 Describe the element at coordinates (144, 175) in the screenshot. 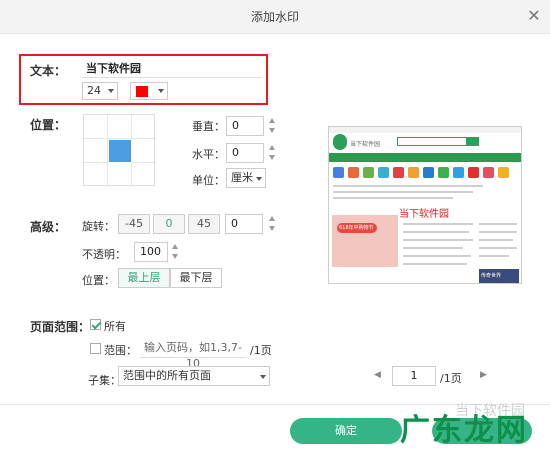

I see `grid-cell-bottom-right` at that location.